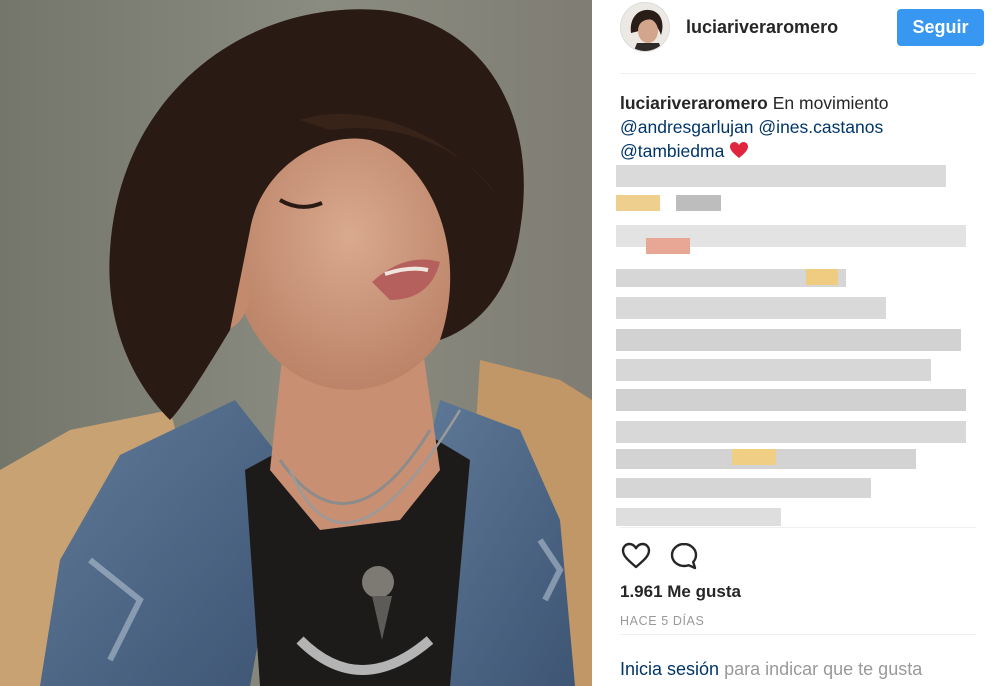 This screenshot has width=1000, height=686. Describe the element at coordinates (636, 556) in the screenshot. I see `heart-outline-icon` at that location.